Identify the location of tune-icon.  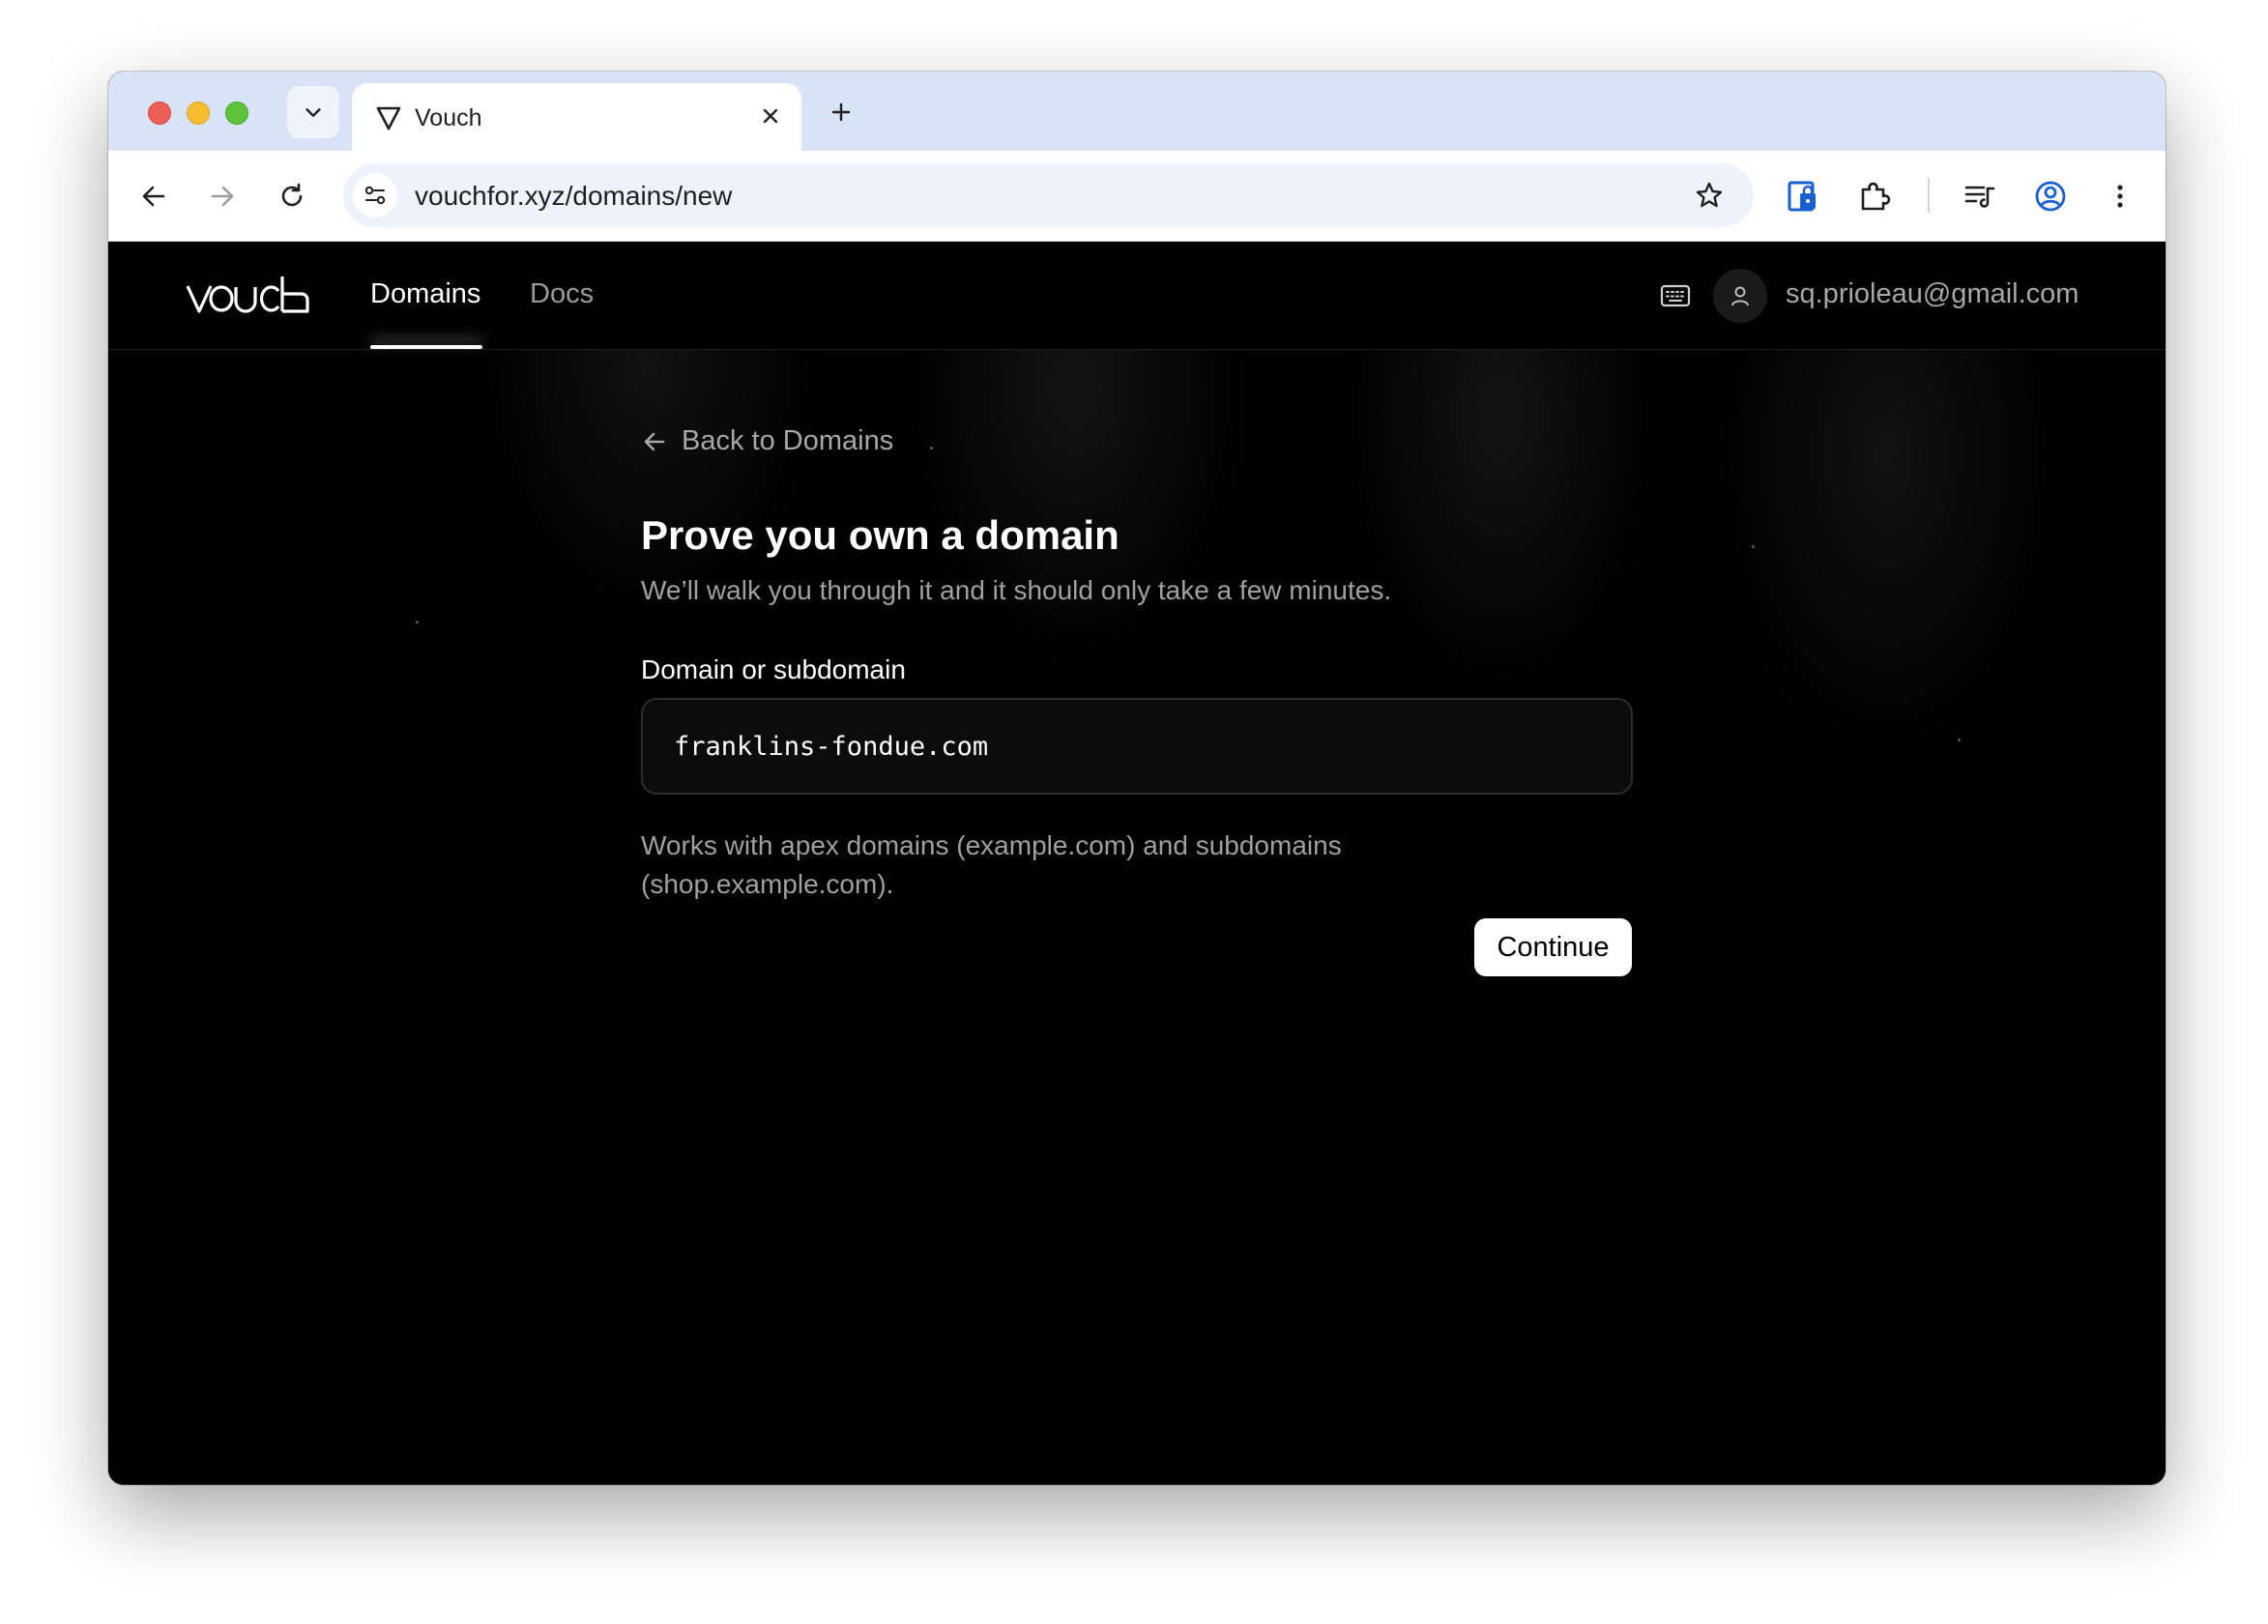
(375, 196).